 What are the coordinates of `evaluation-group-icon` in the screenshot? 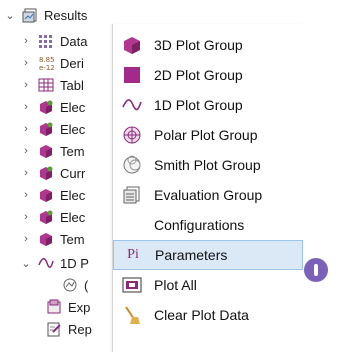 It's located at (132, 195).